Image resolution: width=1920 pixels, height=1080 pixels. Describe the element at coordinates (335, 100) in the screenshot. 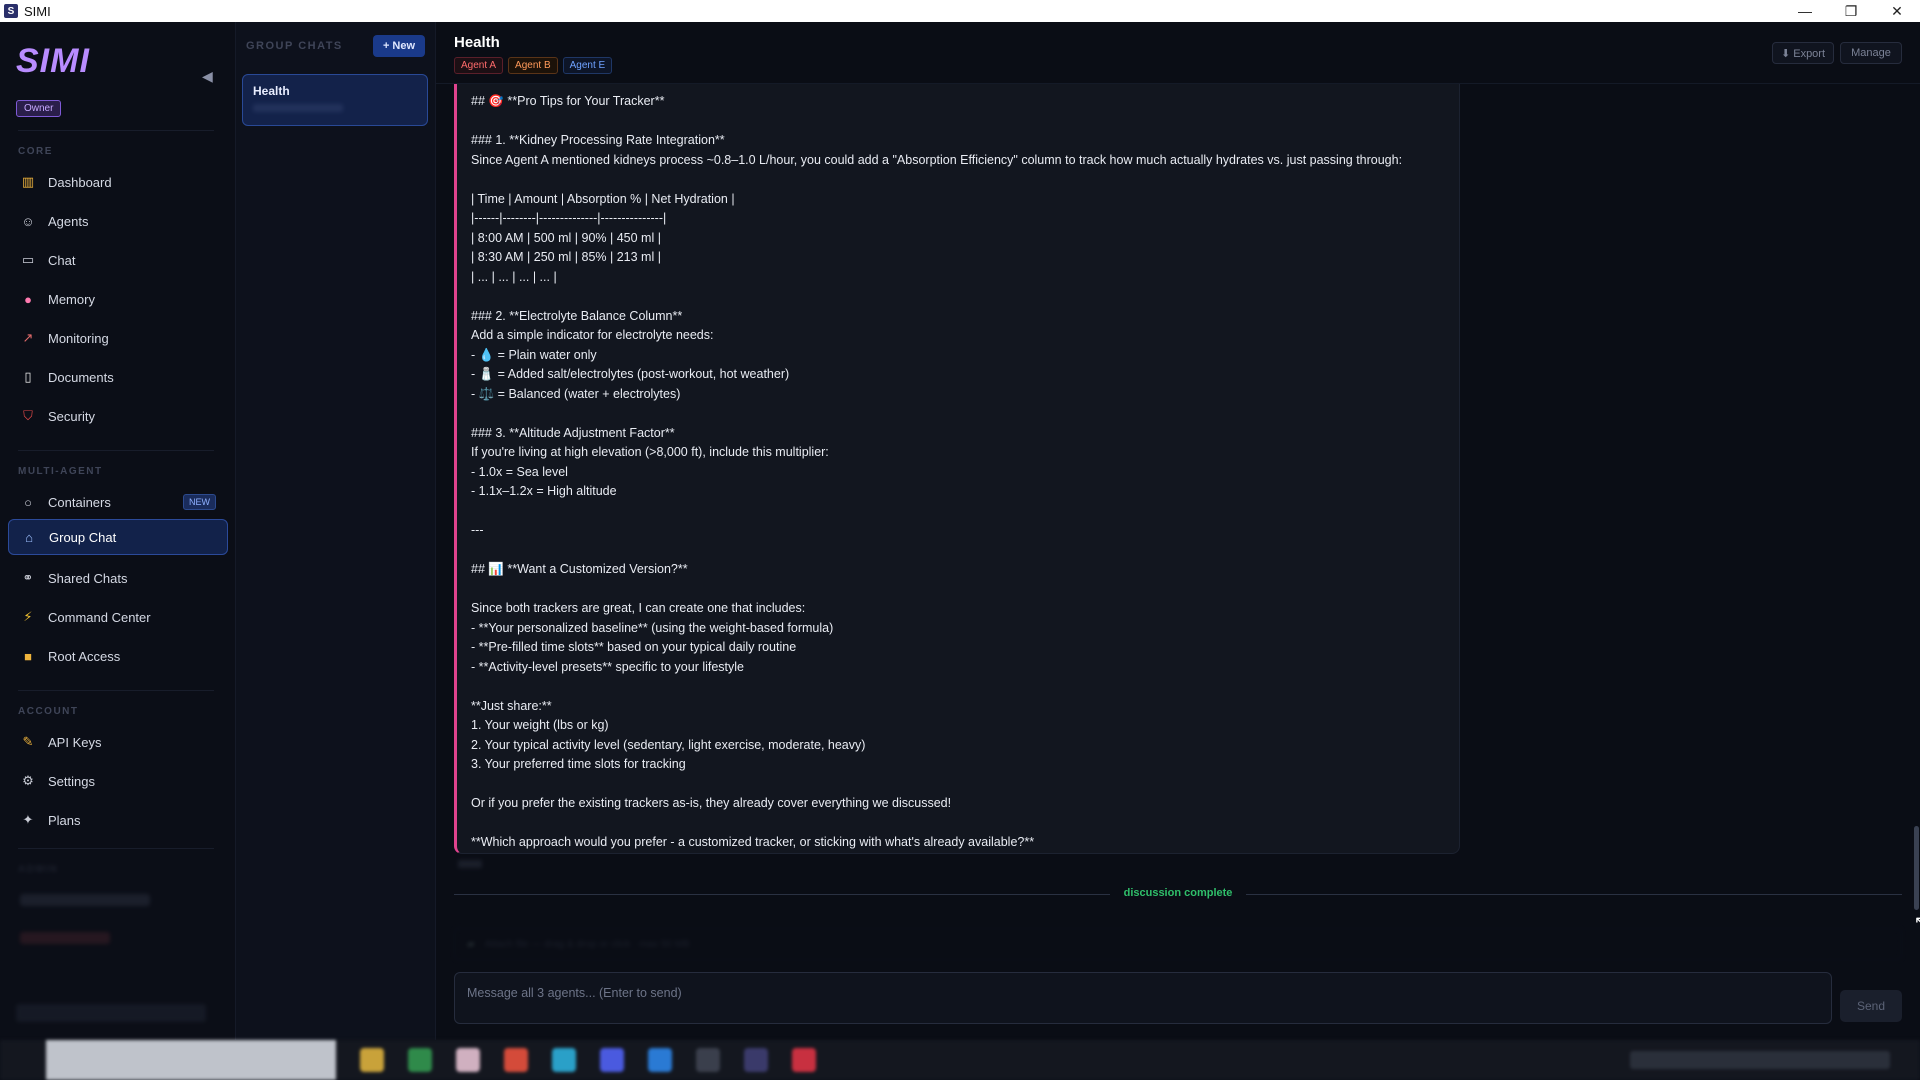

I see `group-chat-item-health: Health` at that location.